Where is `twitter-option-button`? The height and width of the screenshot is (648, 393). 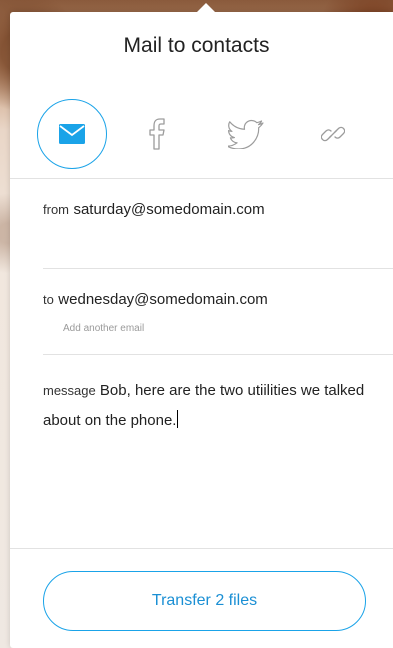
twitter-option-button is located at coordinates (247, 134).